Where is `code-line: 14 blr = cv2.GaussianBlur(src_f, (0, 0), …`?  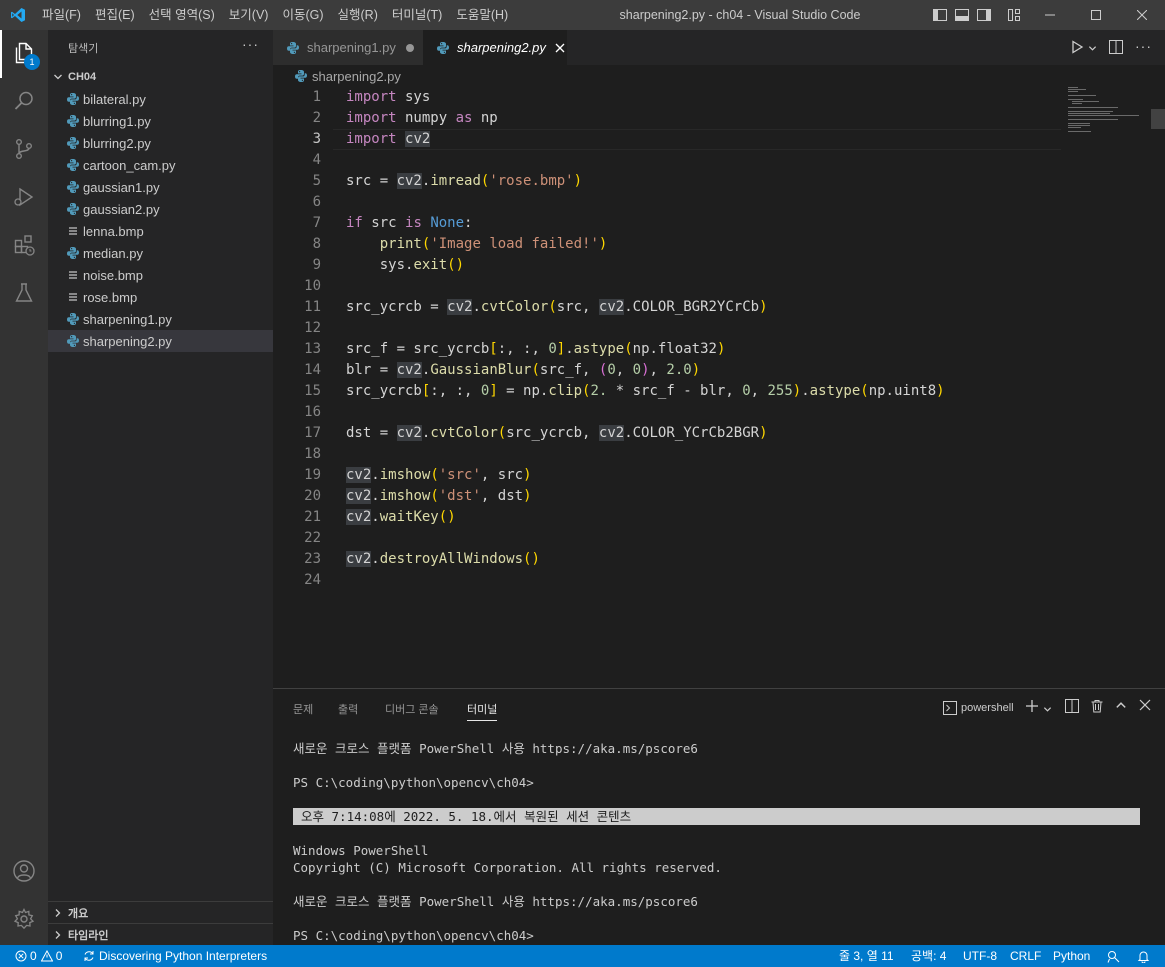
code-line: 14 blr = cv2.GaussianBlur(src_f, (0, 0), … is located at coordinates (668, 370).